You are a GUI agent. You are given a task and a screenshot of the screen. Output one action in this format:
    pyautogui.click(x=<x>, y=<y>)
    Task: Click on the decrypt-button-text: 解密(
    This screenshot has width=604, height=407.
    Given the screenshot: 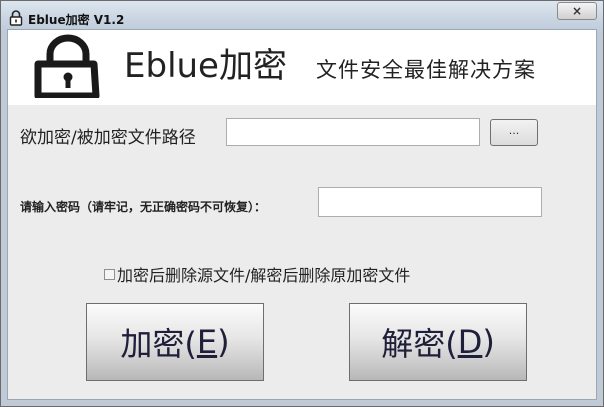 What is the action you would take?
    pyautogui.click(x=419, y=344)
    